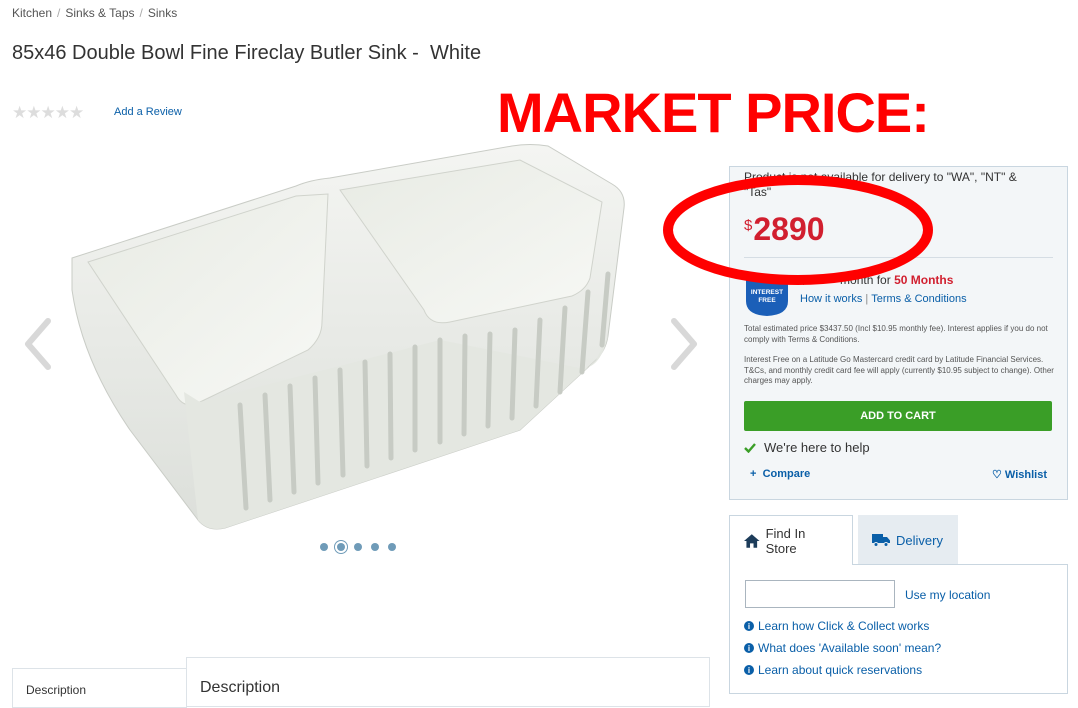 The width and height of the screenshot is (1078, 708). Describe the element at coordinates (56, 690) in the screenshot. I see `tab-description-label: Description` at that location.